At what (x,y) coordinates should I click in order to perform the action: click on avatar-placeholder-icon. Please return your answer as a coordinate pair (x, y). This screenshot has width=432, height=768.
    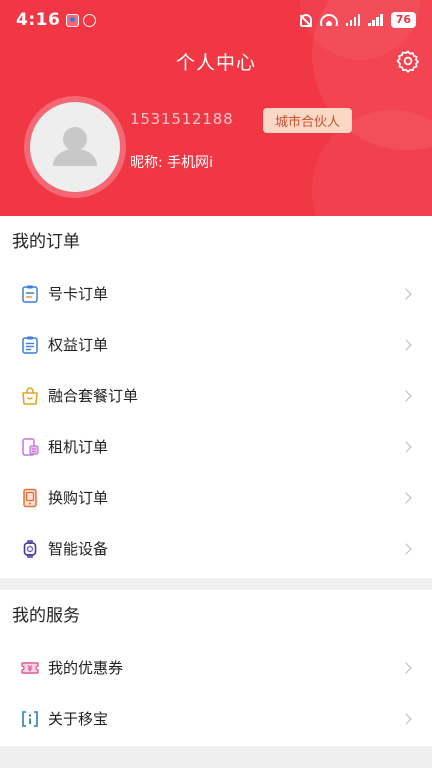
    Looking at the image, I should click on (75, 147).